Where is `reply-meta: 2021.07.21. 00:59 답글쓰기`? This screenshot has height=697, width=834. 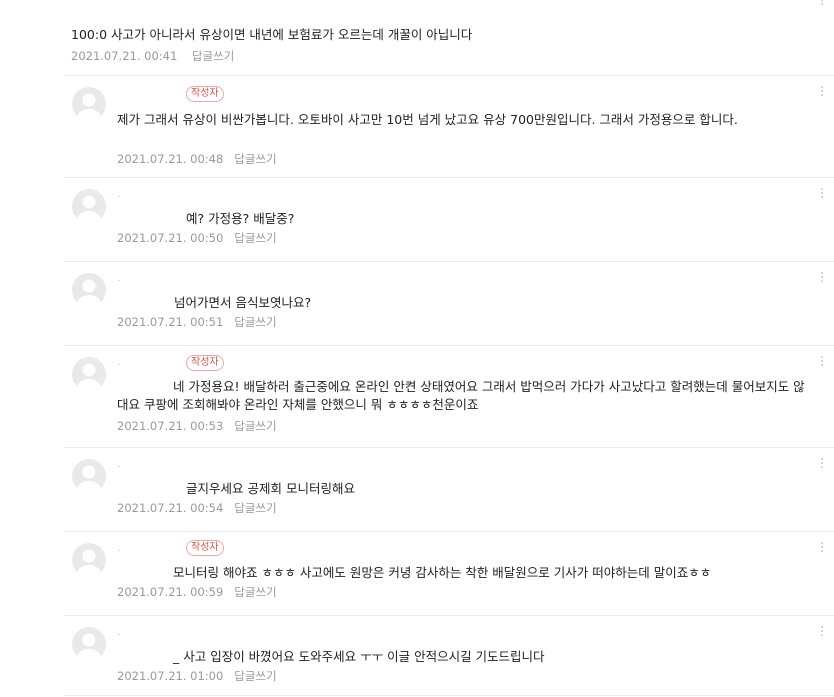
reply-meta: 2021.07.21. 00:59 답글쓰기 is located at coordinates (197, 592).